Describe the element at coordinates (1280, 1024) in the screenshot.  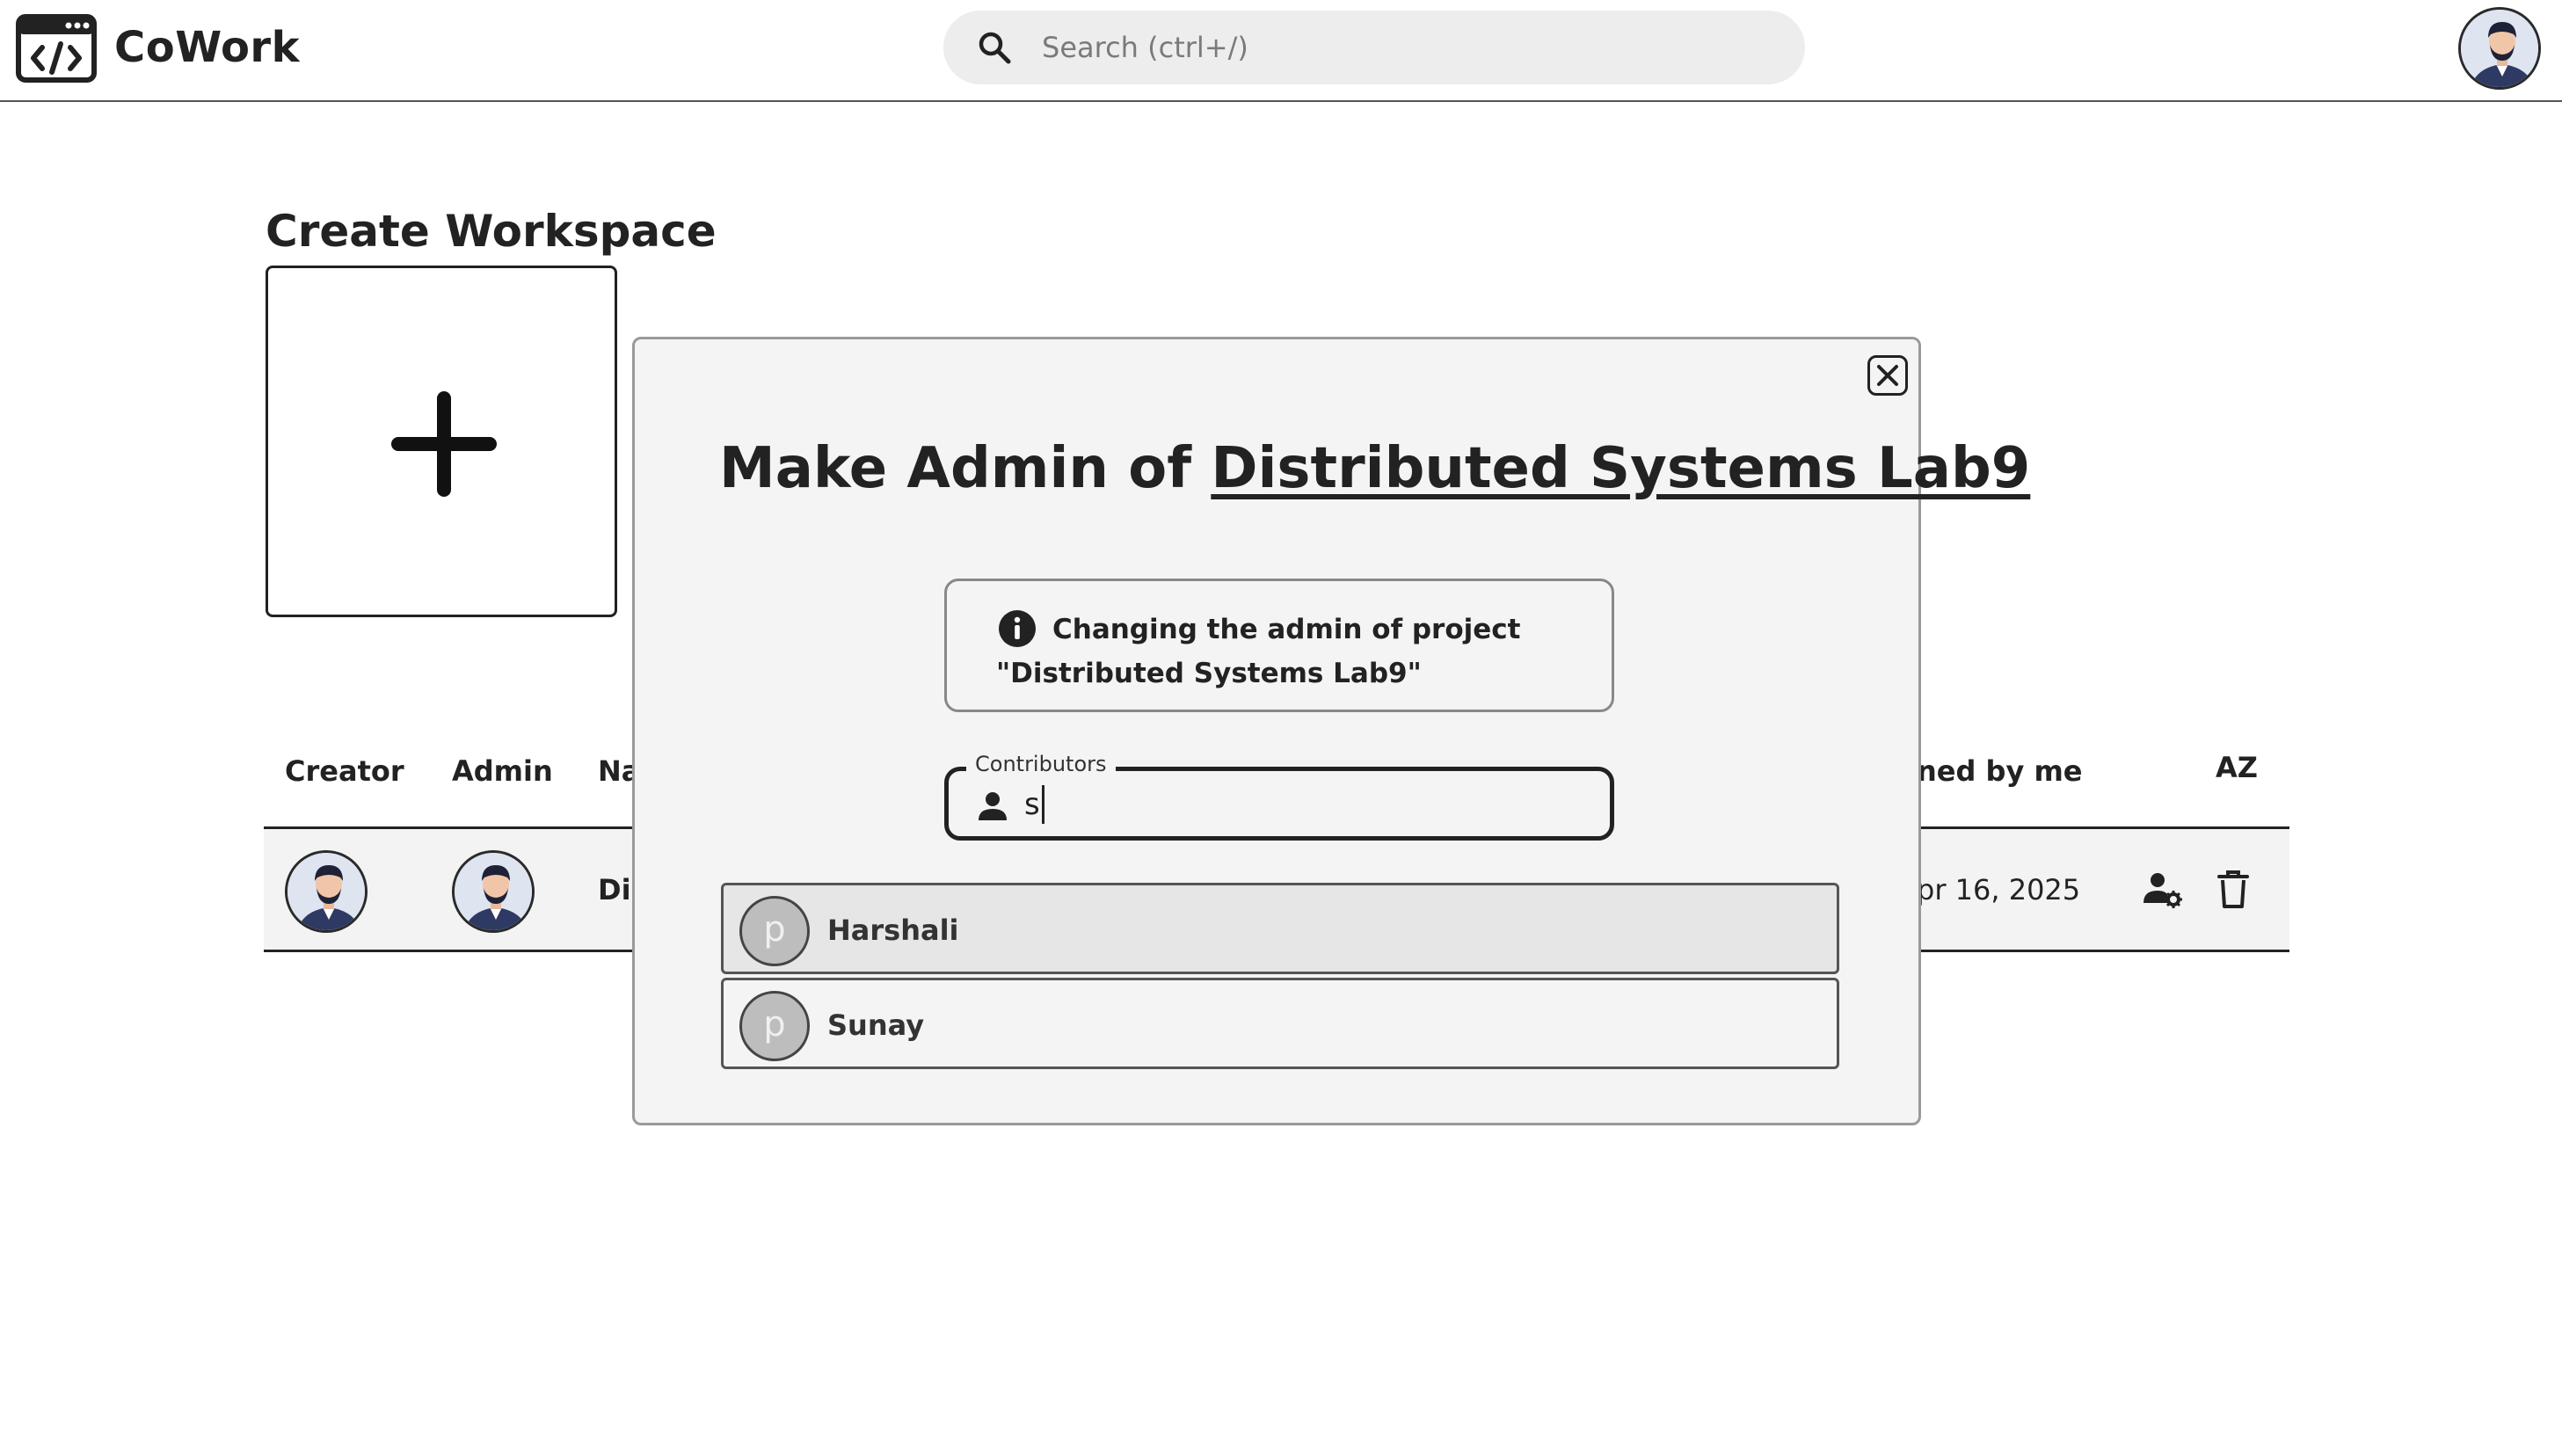
I see `option-sunay: p Sunay` at that location.